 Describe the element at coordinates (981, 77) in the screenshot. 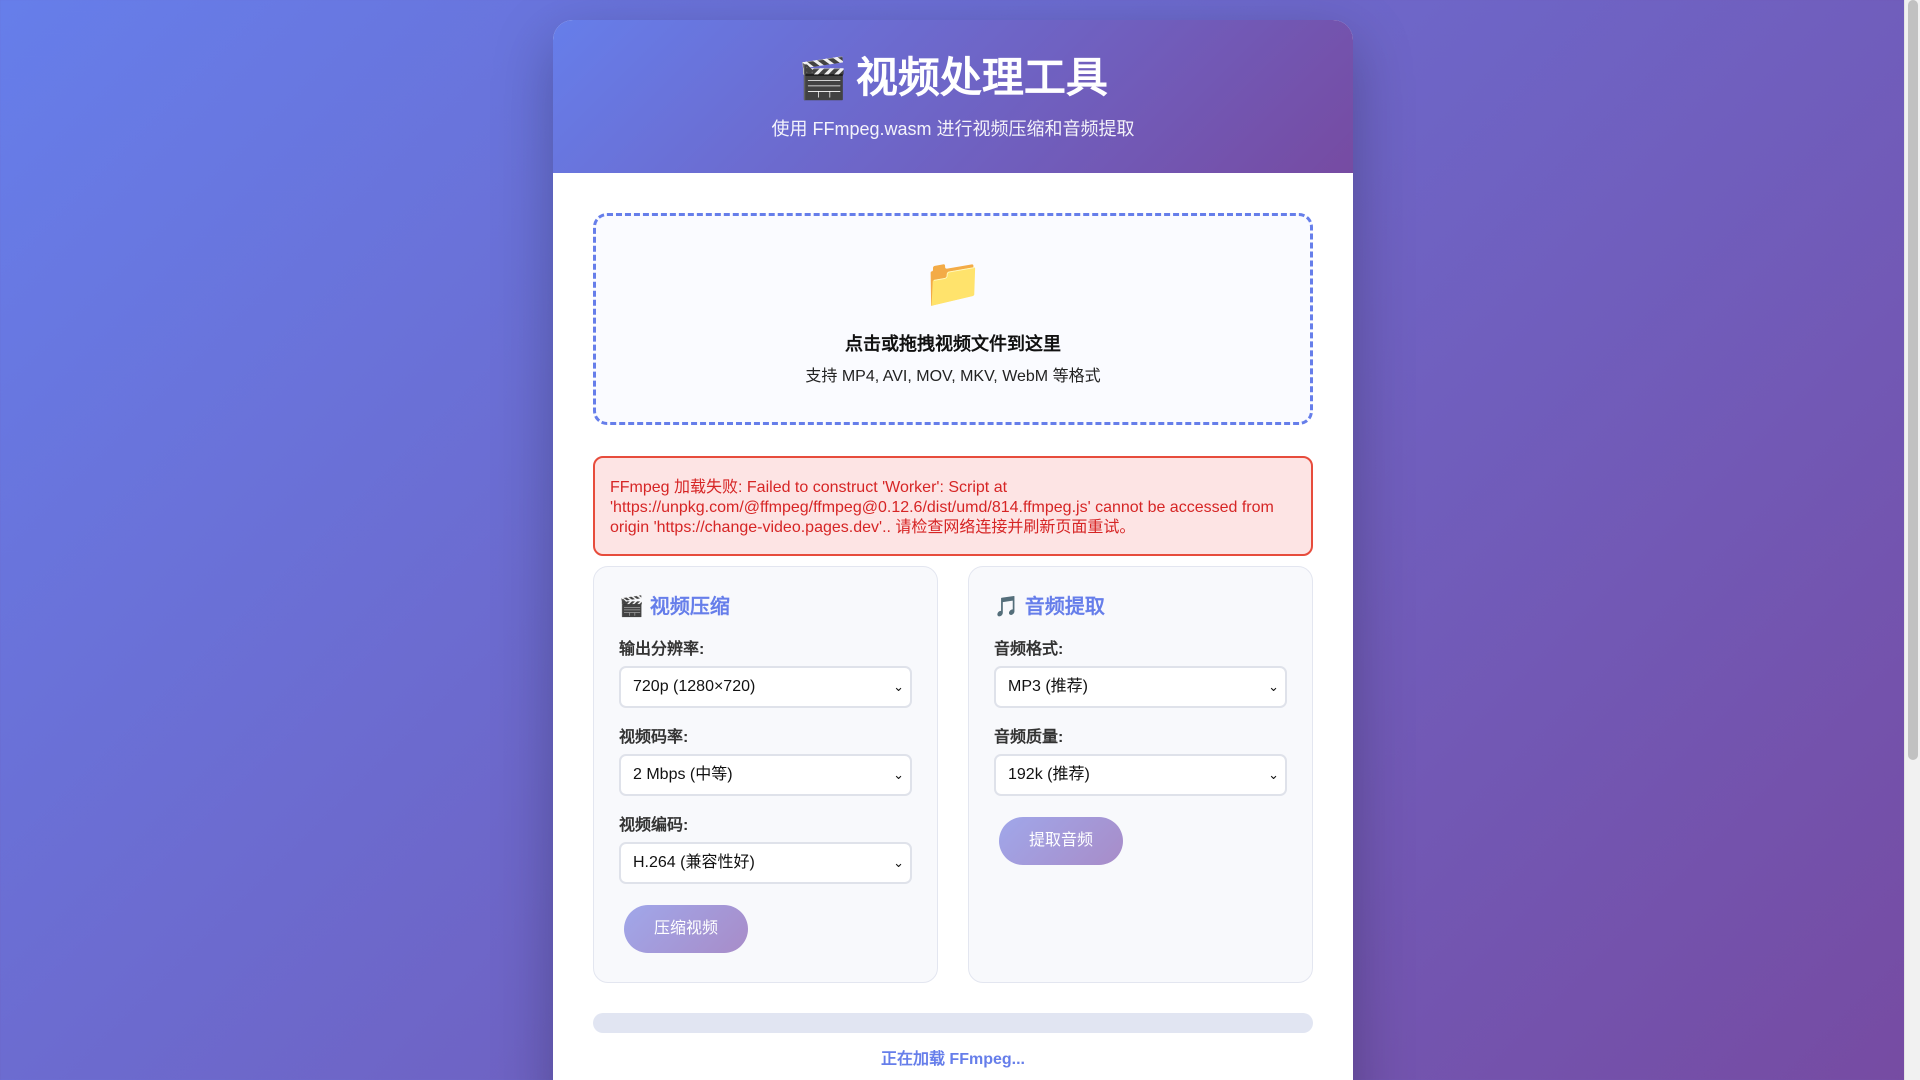

I see `page-title-text: 视频处理工具` at that location.